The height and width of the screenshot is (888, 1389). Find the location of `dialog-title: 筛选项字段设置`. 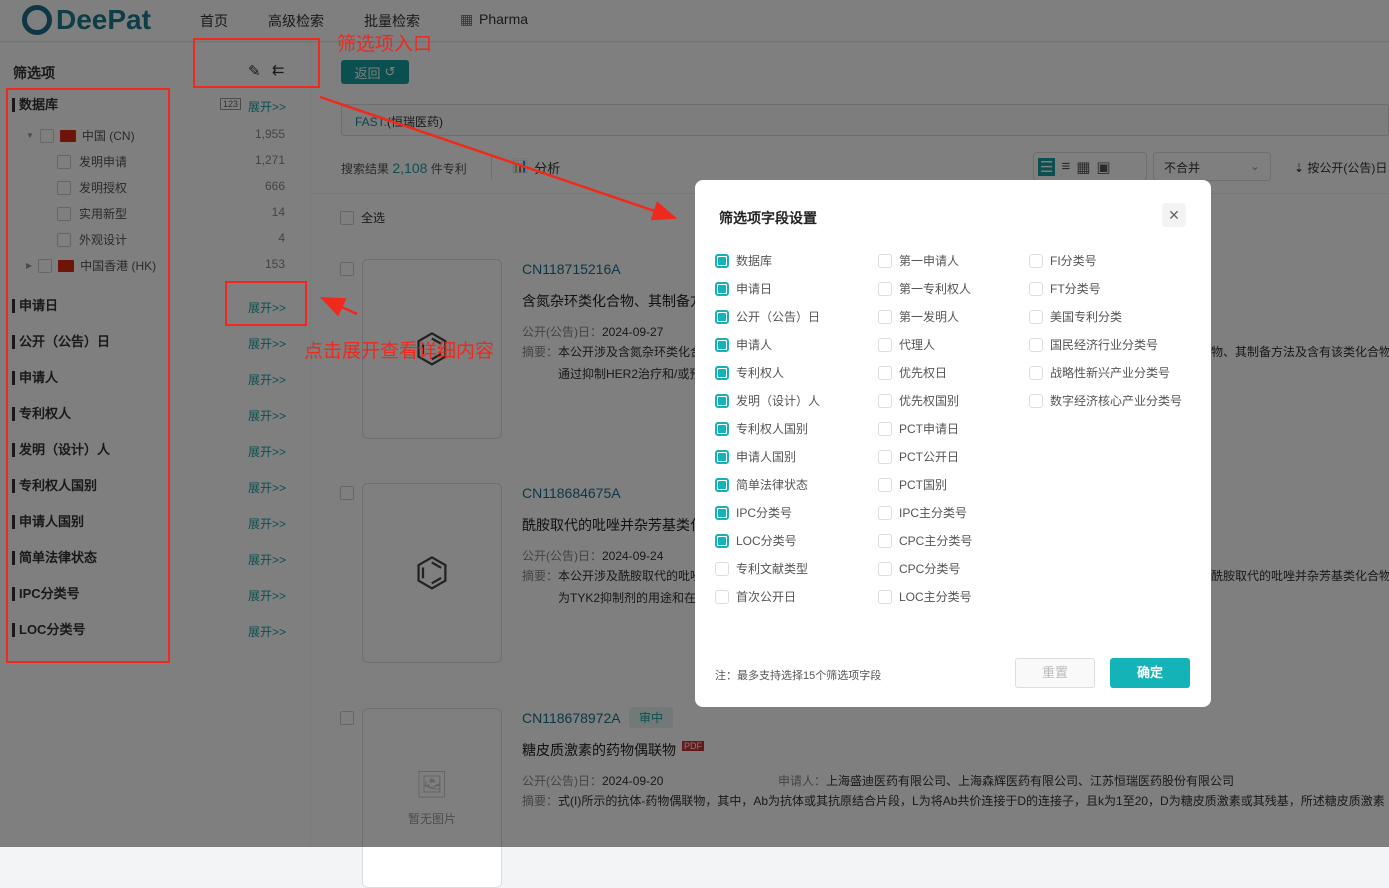

dialog-title: 筛选项字段设置 is located at coordinates (768, 218).